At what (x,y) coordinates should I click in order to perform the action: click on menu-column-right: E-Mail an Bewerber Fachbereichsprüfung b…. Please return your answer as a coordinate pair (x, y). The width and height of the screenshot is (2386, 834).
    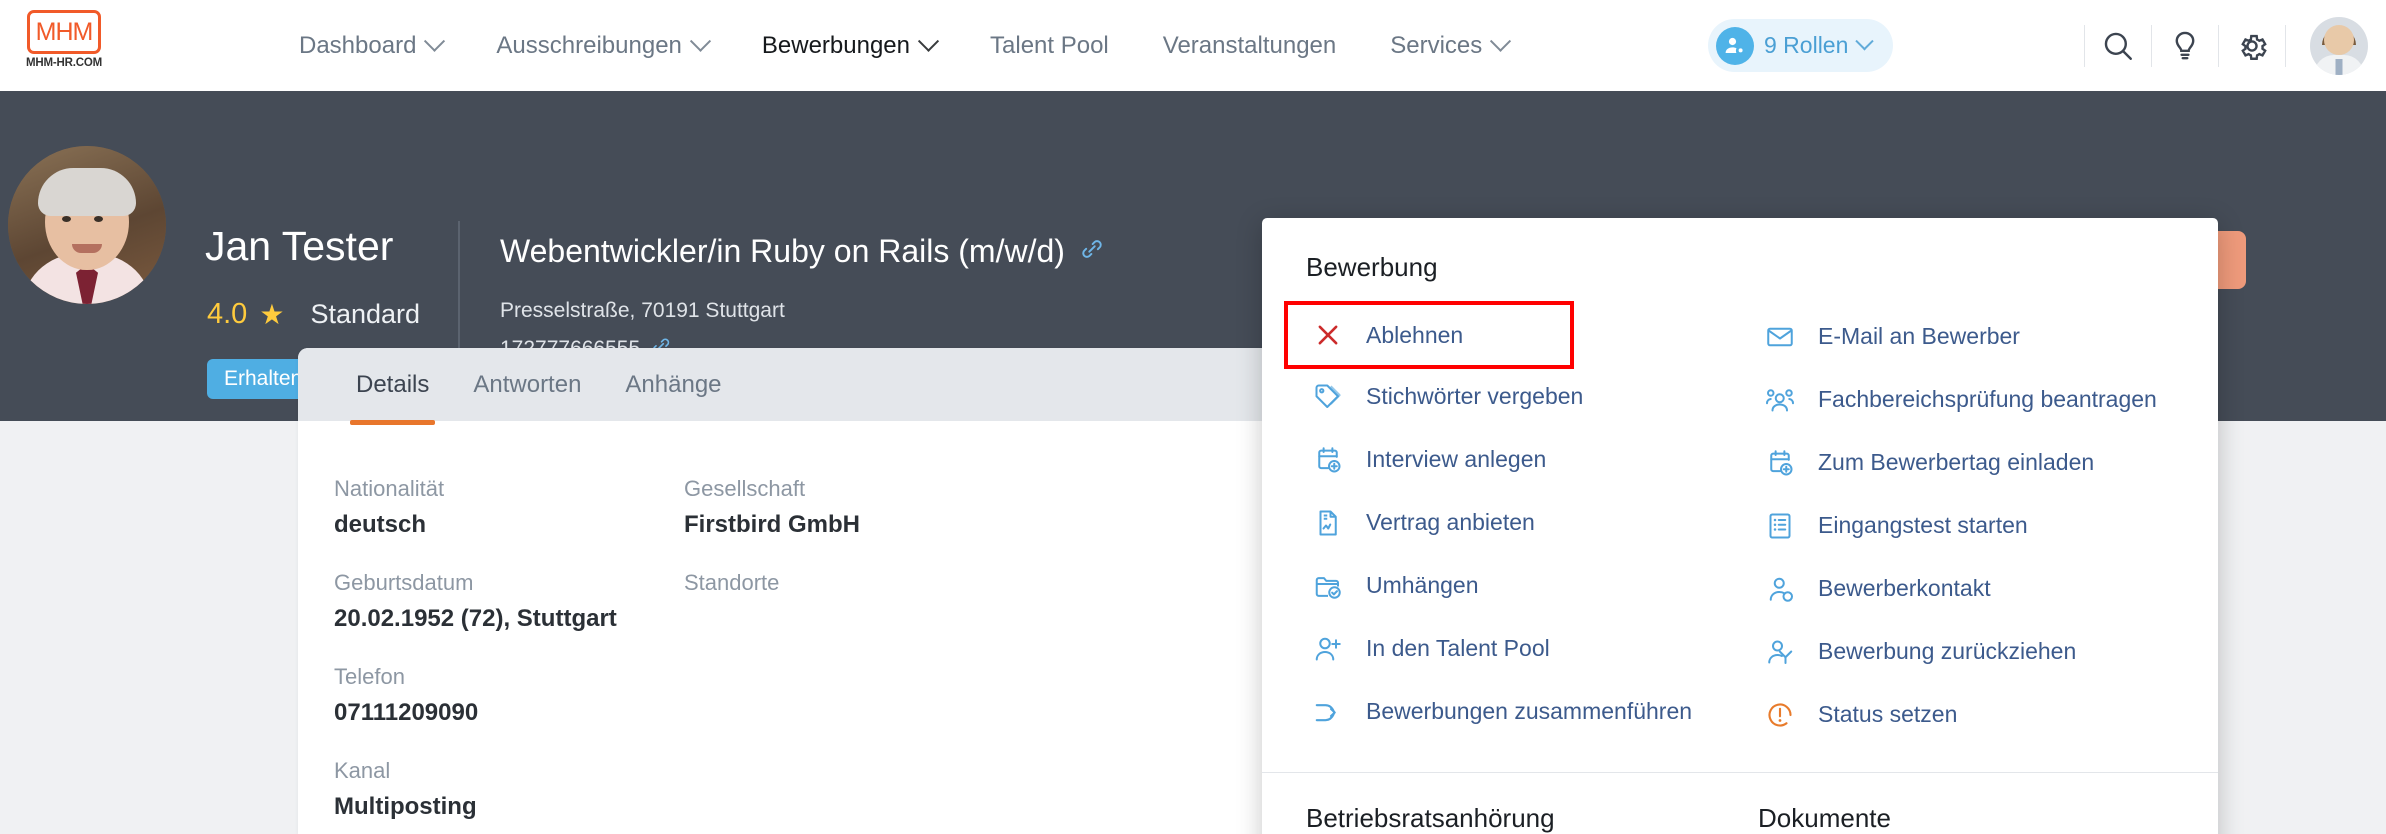
    Looking at the image, I should click on (1966, 525).